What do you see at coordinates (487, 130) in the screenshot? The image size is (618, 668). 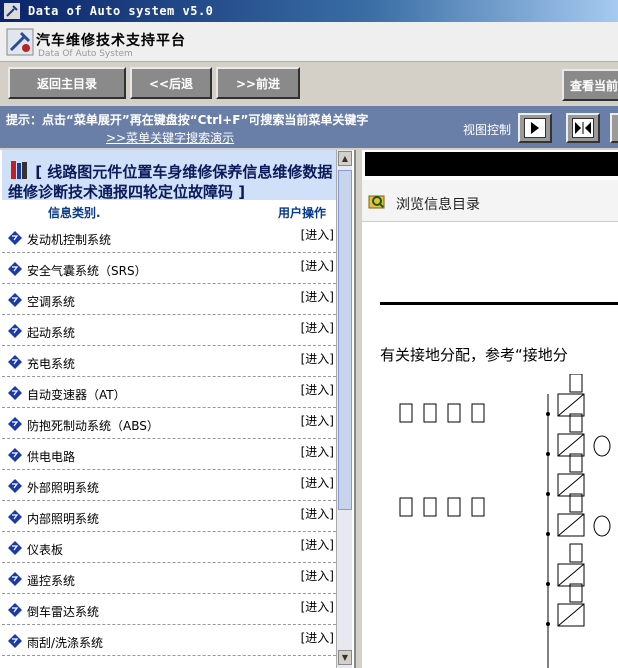 I see `view-control-label: 视图控制` at bounding box center [487, 130].